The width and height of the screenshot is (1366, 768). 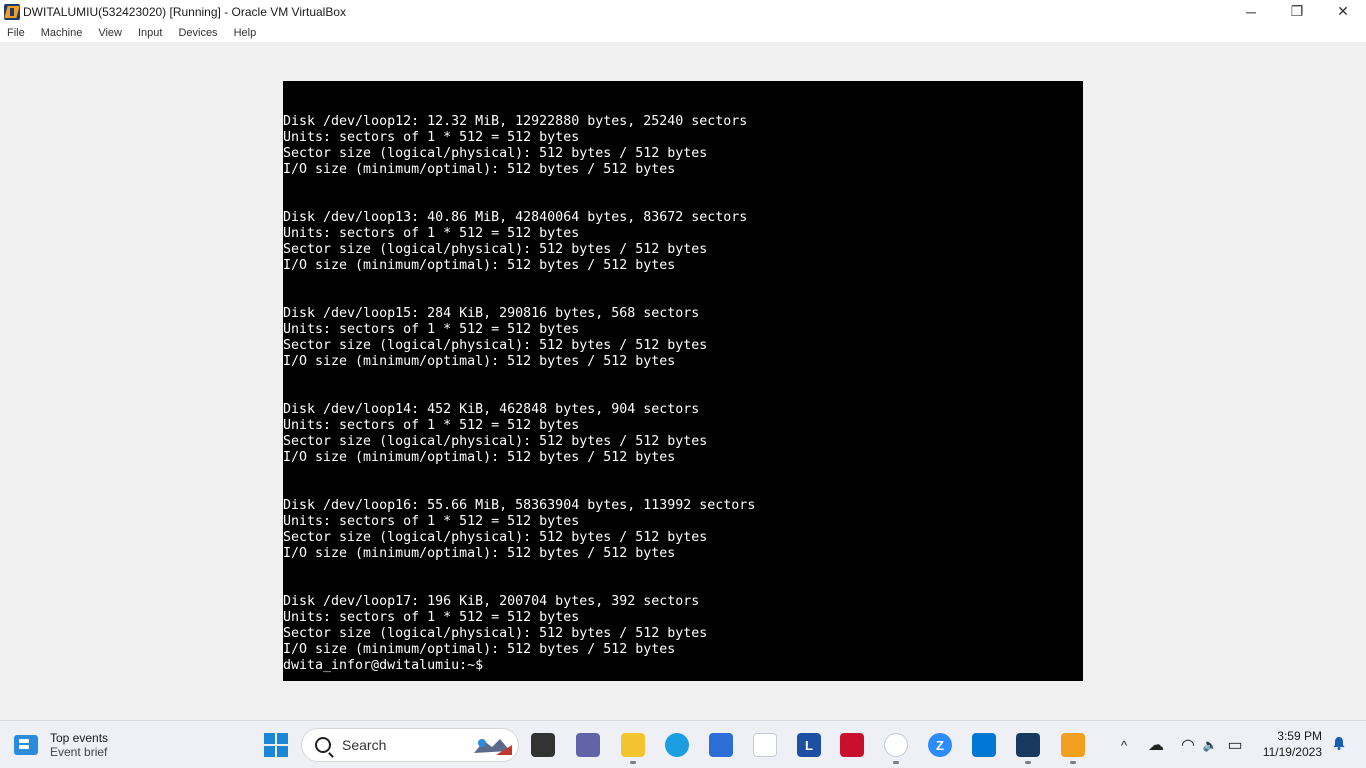 I want to click on edge-browser-icon, so click(x=677, y=745).